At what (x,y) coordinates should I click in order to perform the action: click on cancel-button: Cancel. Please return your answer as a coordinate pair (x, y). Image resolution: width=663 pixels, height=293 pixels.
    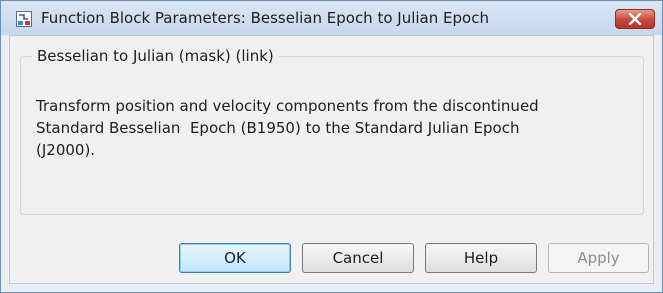
    Looking at the image, I should click on (358, 258).